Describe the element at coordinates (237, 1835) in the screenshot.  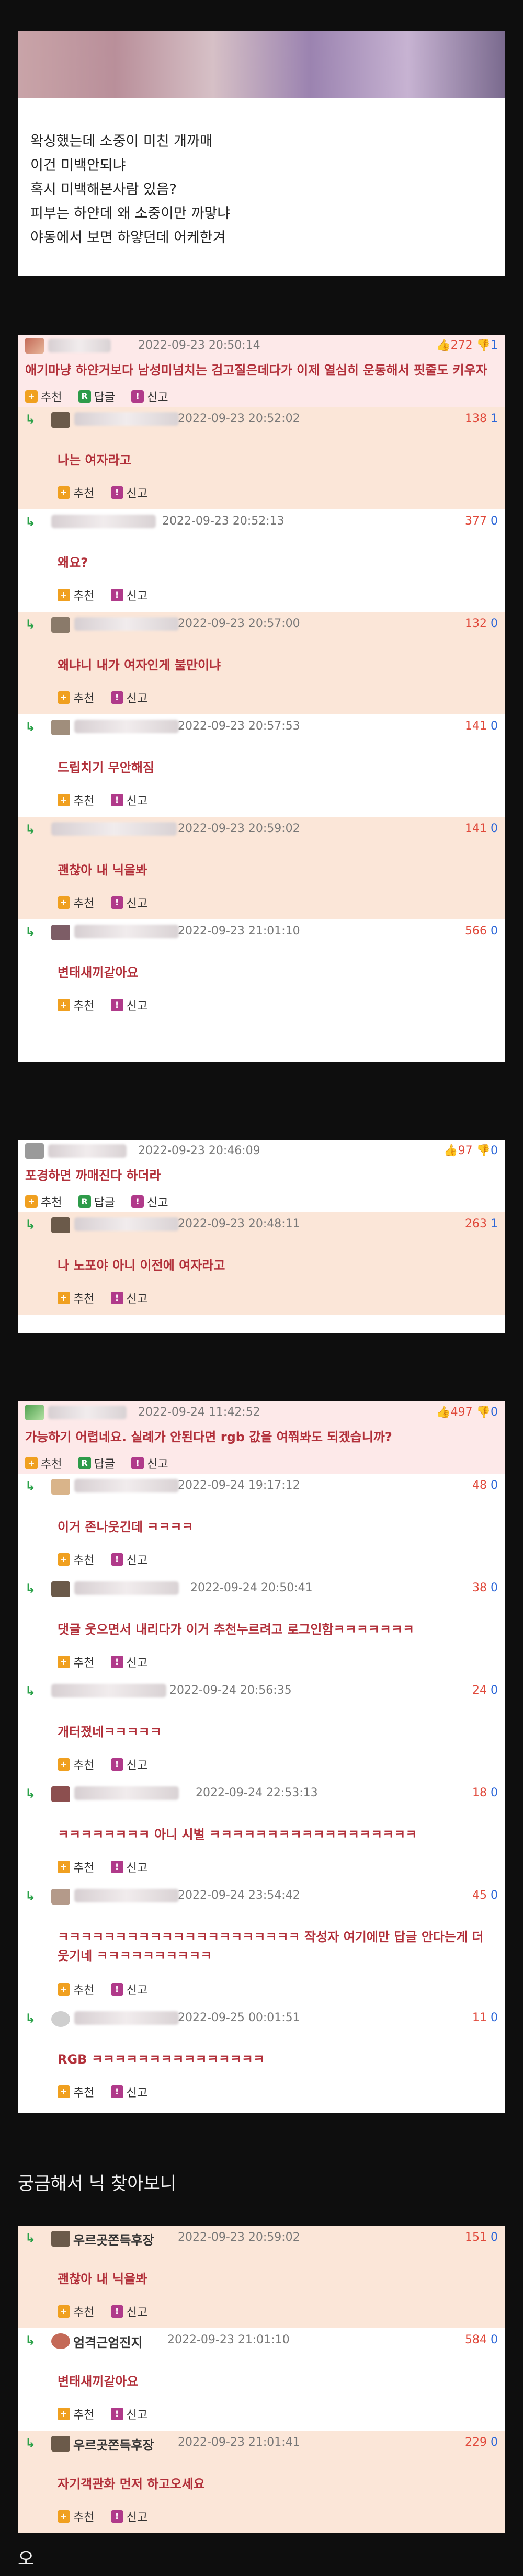
I see `reply-text: ㅋㅋㅋㅋㅋㅋㅋㅋ 아니 시벌 ㅋㅋㅋㅋㅋㅋㅋㅋㅋㅋㅋㅋㅋㅋㅋㅋㅋㅋ` at that location.